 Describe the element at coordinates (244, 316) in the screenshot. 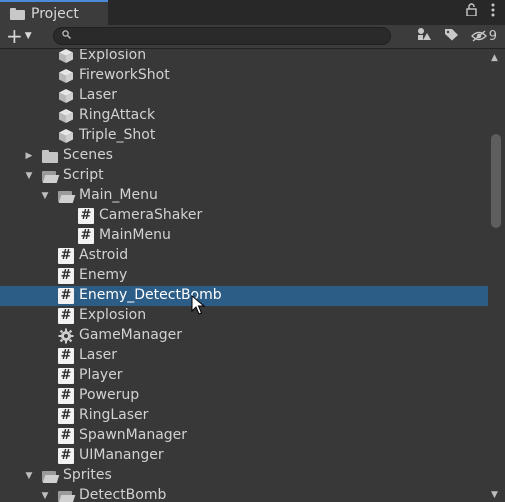

I see `asset-row: # Explosion` at that location.